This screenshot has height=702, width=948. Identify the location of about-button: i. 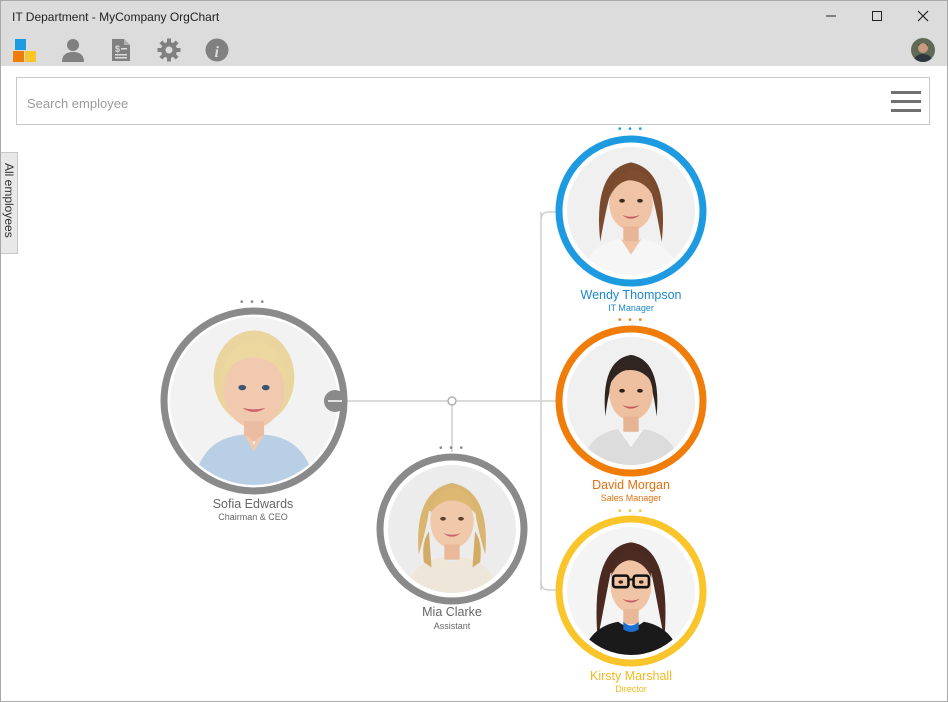
(217, 50).